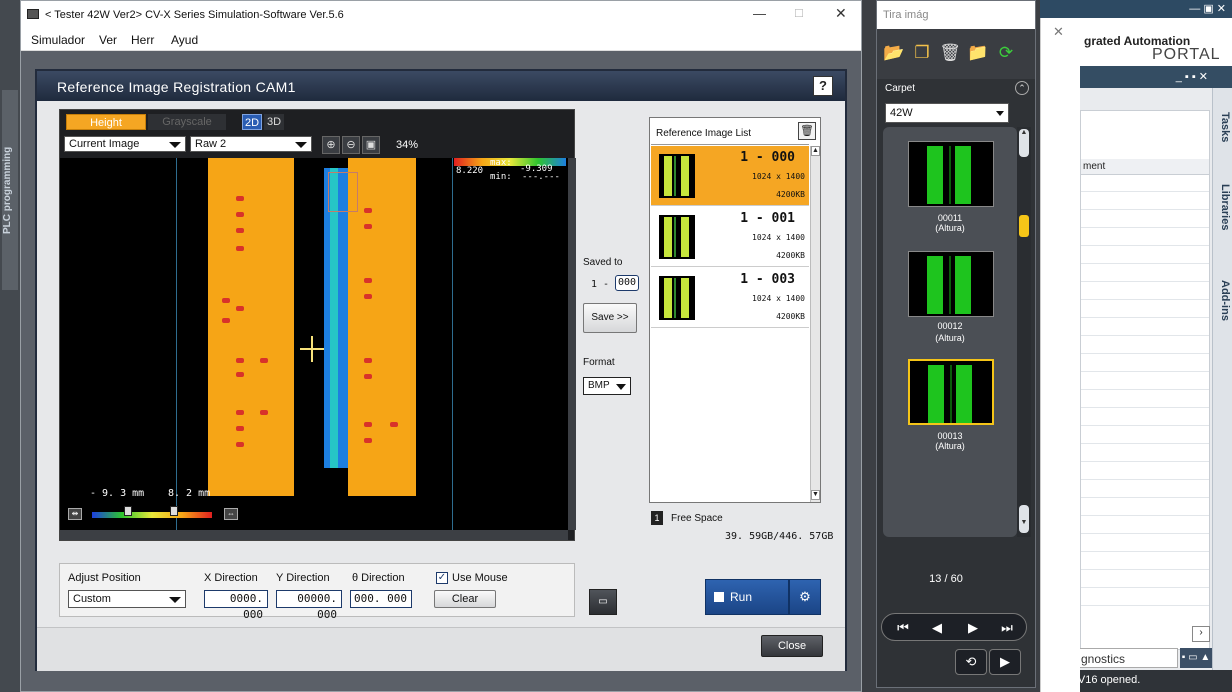 This screenshot has height=692, width=1232. Describe the element at coordinates (730, 176) in the screenshot. I see `reference-item: 1 - 000 1024 x 1400 4200KB` at that location.